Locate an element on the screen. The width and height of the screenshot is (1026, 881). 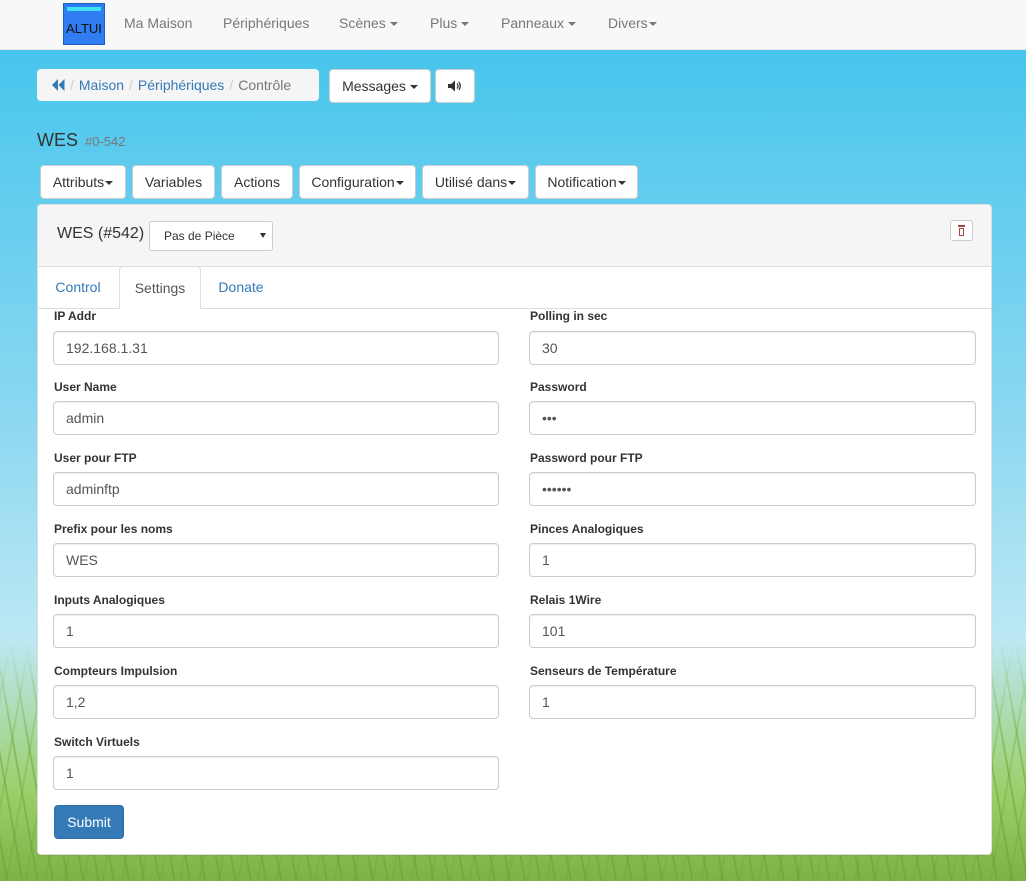
nav-panneaux-dropdown: Panneaux is located at coordinates (539, 23).